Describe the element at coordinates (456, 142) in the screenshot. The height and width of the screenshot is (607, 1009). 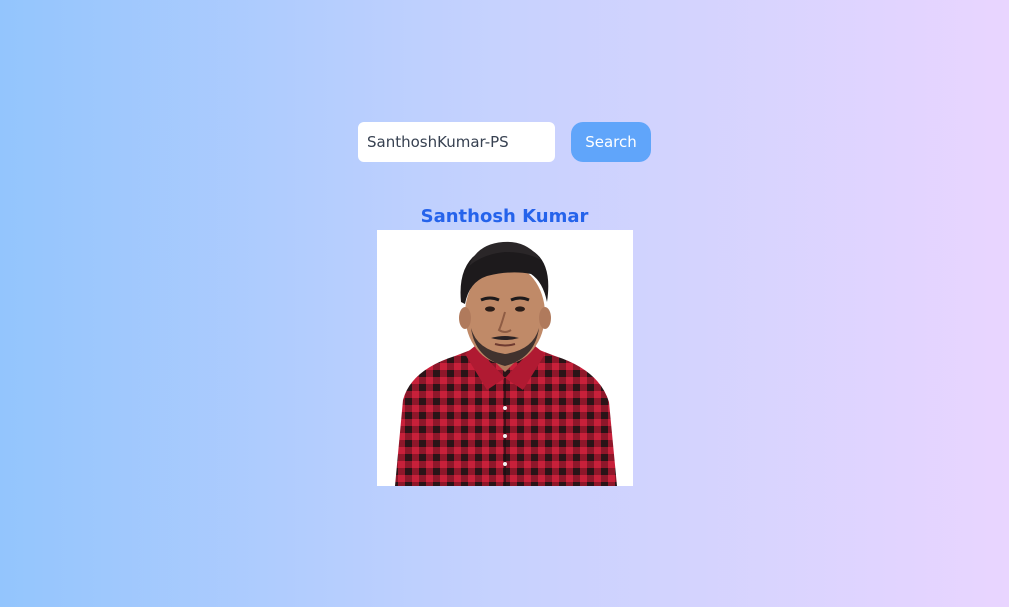
I see `search-input` at that location.